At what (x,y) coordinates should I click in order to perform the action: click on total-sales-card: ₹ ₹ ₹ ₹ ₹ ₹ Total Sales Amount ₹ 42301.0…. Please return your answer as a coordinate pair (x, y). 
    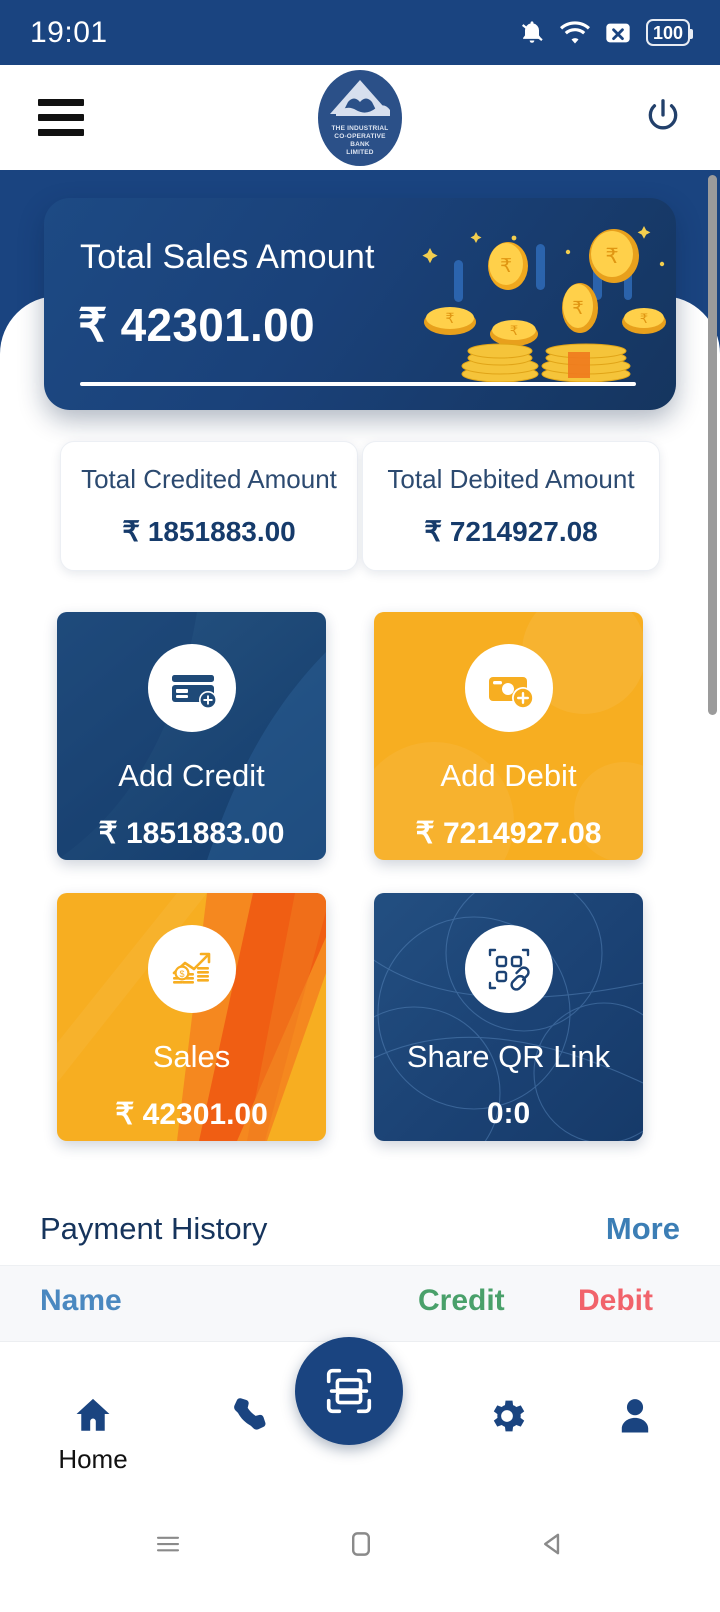
    Looking at the image, I should click on (360, 304).